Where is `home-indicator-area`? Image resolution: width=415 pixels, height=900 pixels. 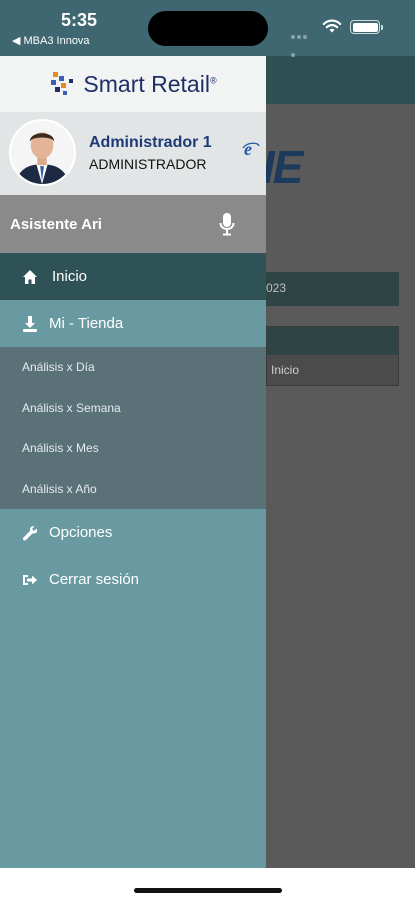
home-indicator-area is located at coordinates (207, 884).